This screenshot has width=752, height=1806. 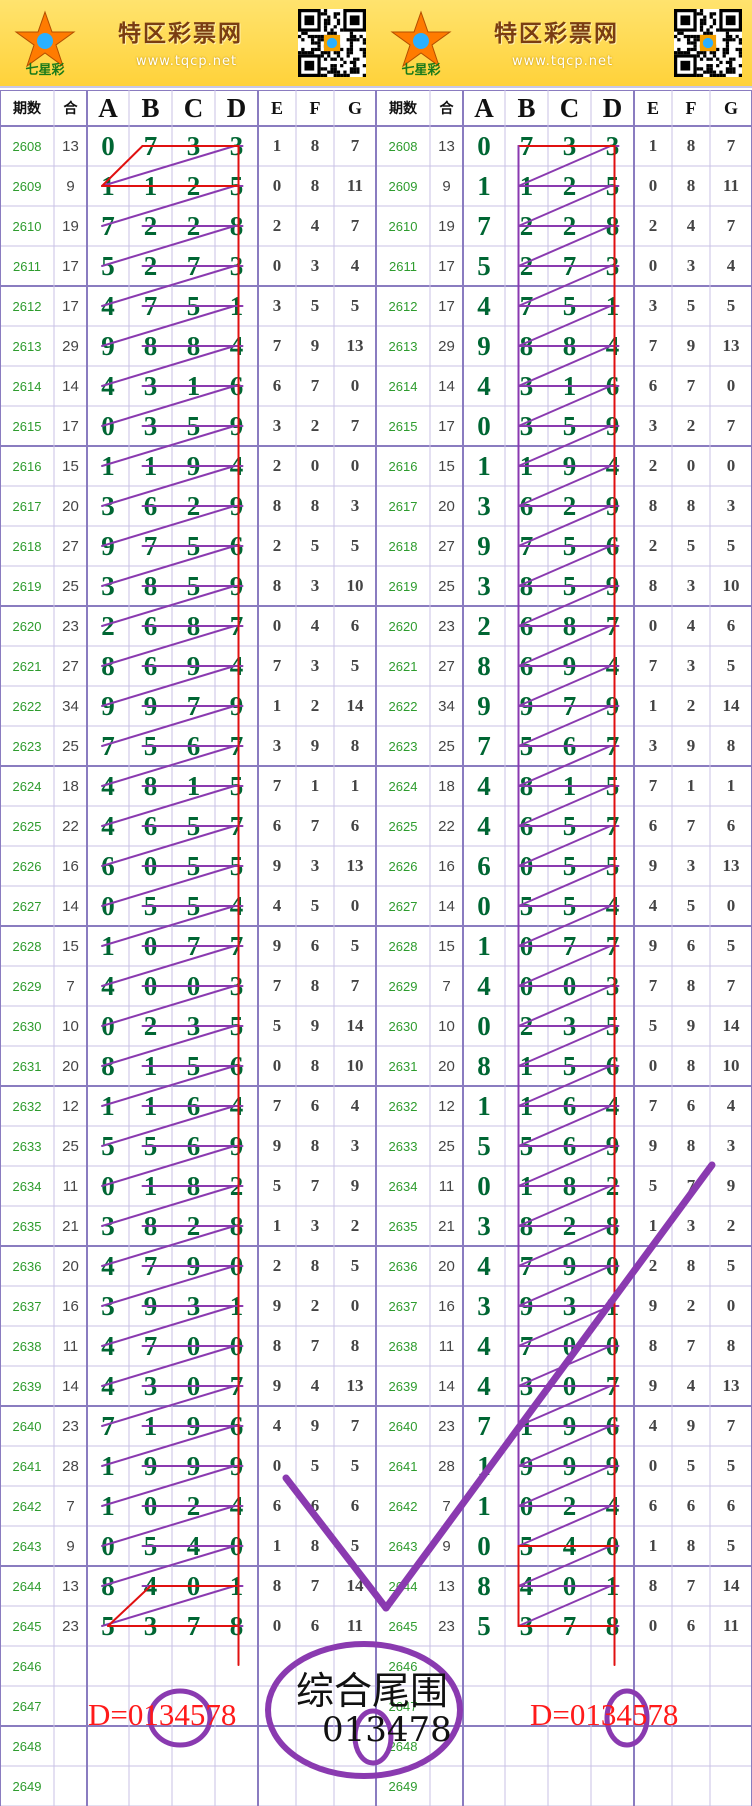 What do you see at coordinates (421, 44) in the screenshot?
I see `logo-icon: 七星彩` at bounding box center [421, 44].